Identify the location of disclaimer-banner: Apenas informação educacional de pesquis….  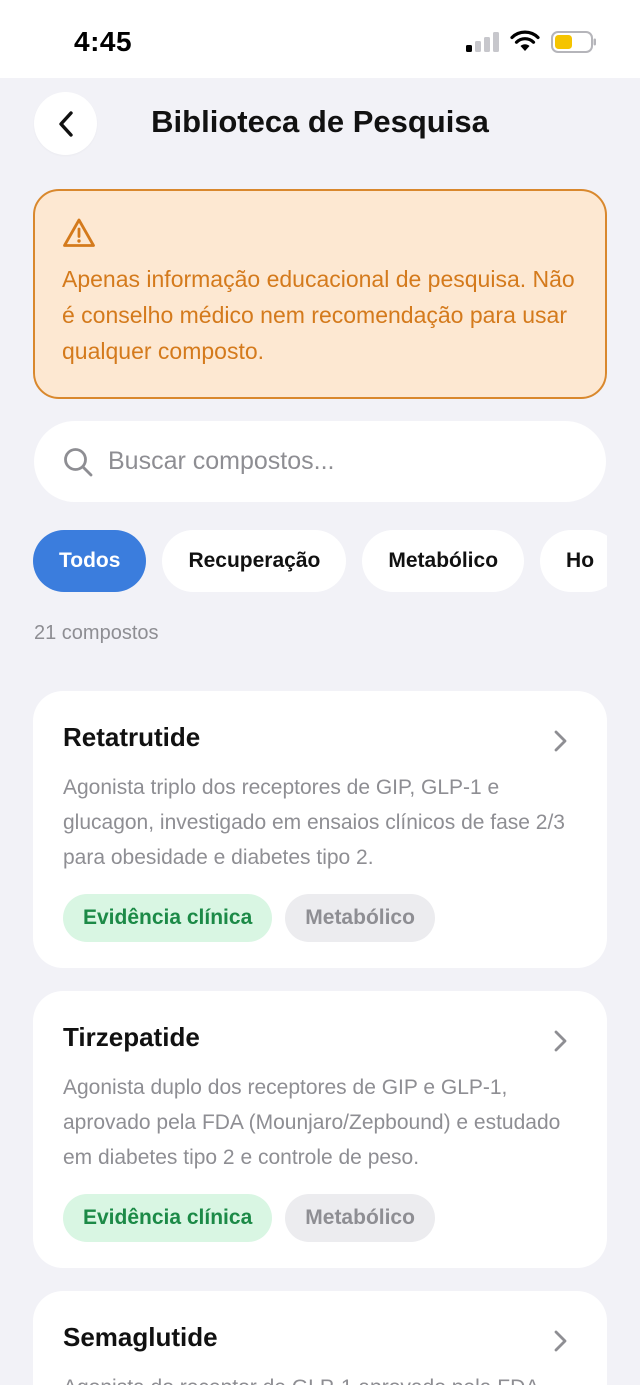
(320, 294).